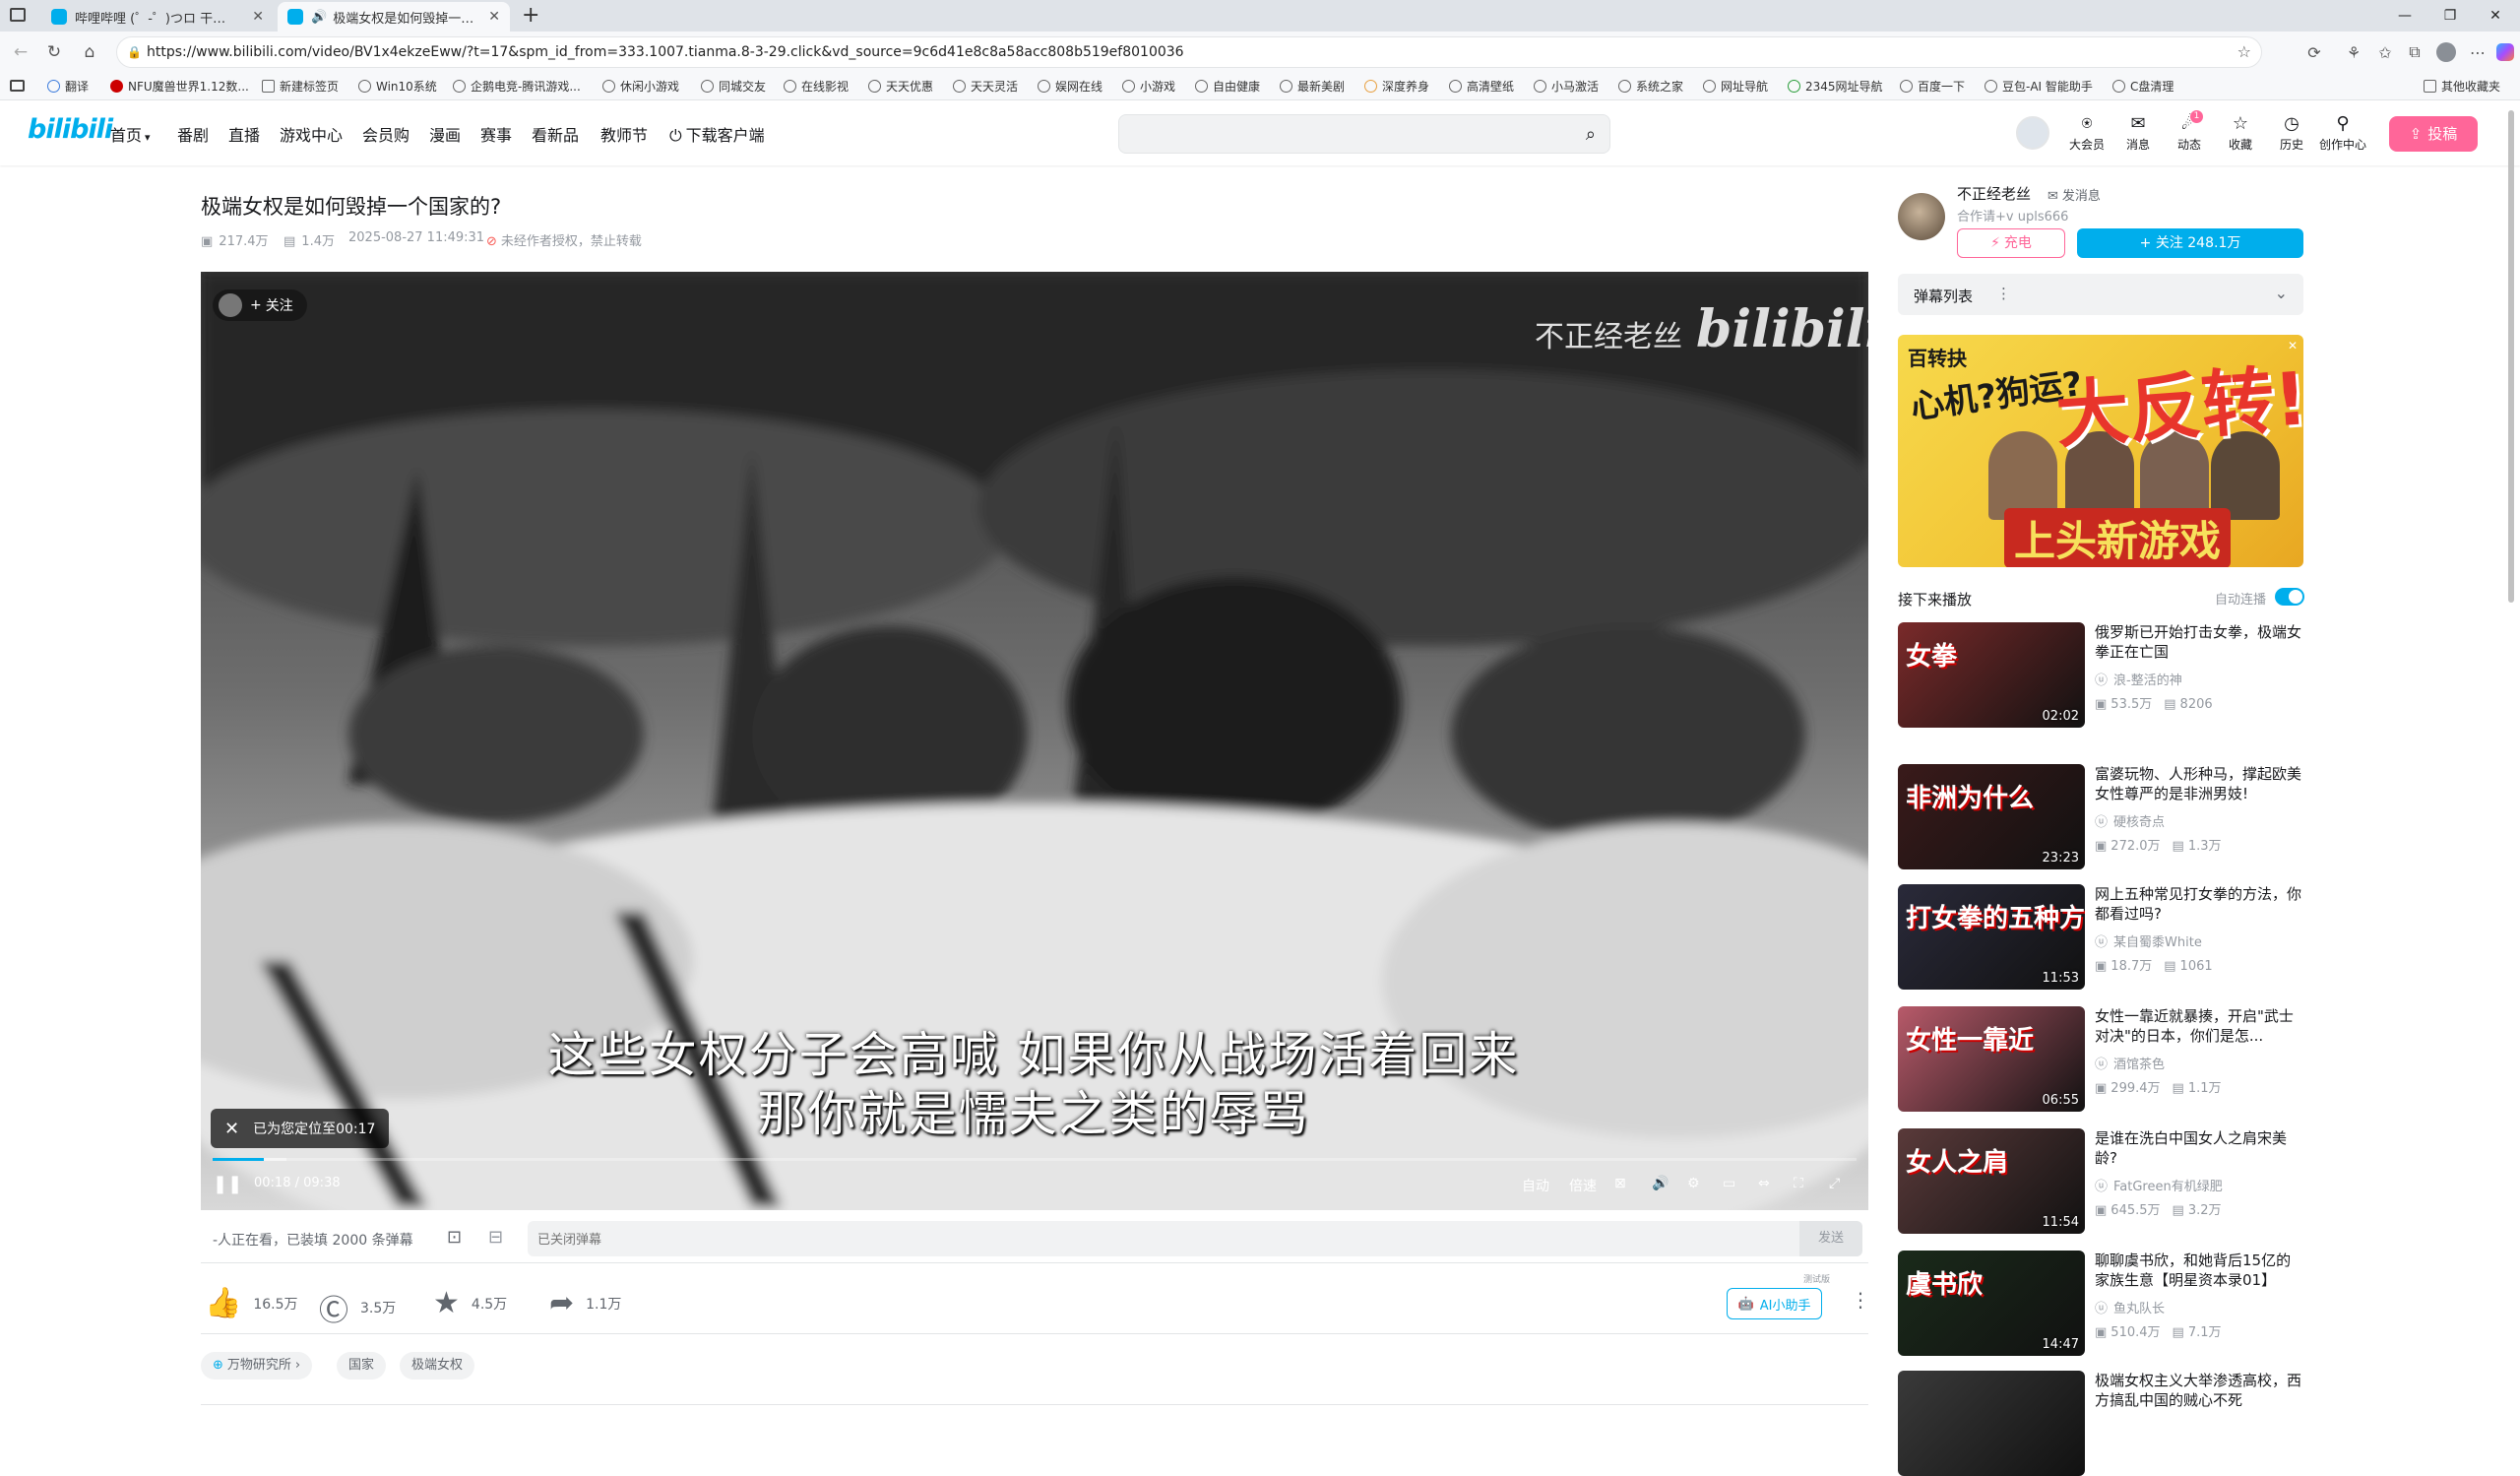  I want to click on video-thumbnail: 女拳 02:02, so click(1991, 675).